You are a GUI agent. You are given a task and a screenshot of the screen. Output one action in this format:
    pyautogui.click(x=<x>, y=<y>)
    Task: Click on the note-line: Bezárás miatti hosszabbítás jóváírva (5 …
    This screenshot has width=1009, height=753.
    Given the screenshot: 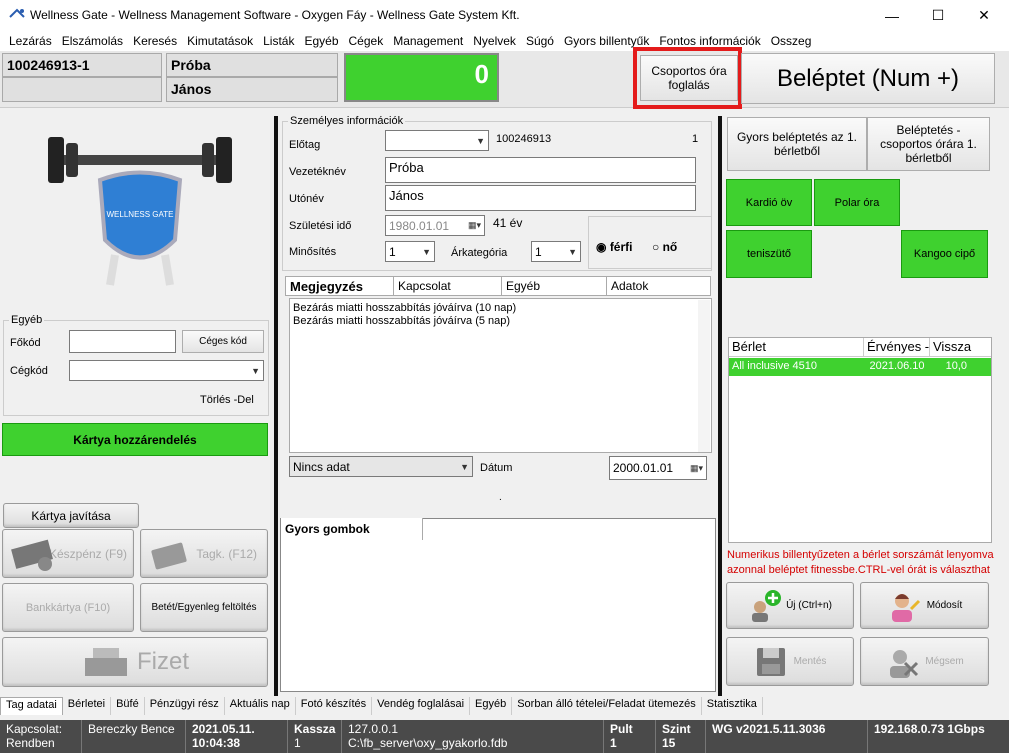 What is the action you would take?
    pyautogui.click(x=402, y=321)
    